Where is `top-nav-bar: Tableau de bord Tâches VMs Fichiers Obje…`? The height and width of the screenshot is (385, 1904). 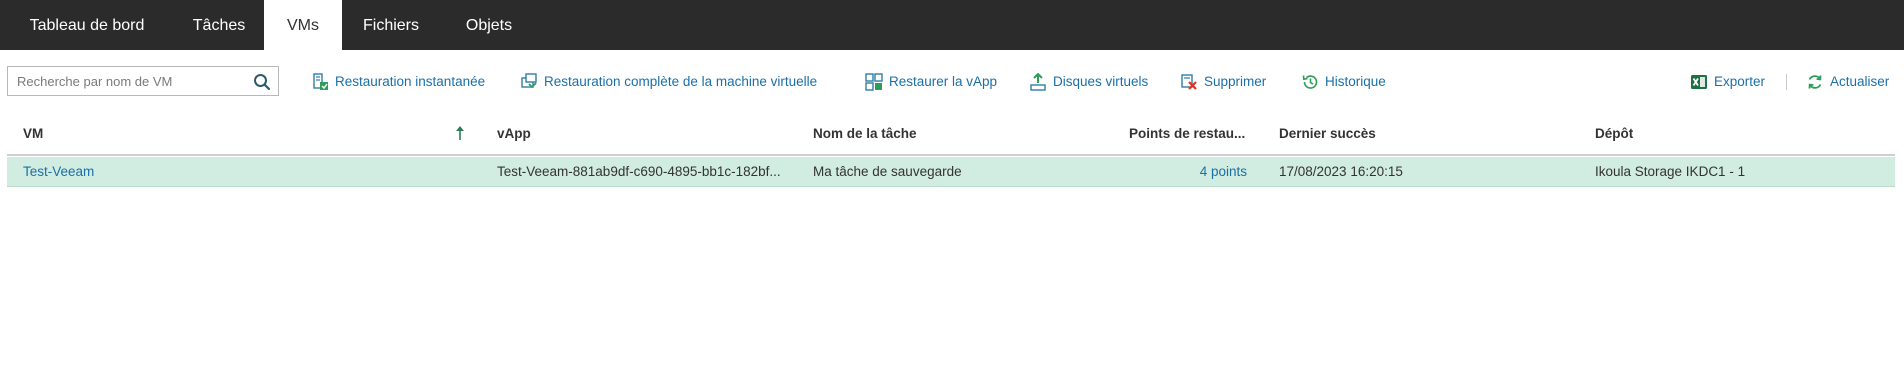 top-nav-bar: Tableau de bord Tâches VMs Fichiers Obje… is located at coordinates (952, 25).